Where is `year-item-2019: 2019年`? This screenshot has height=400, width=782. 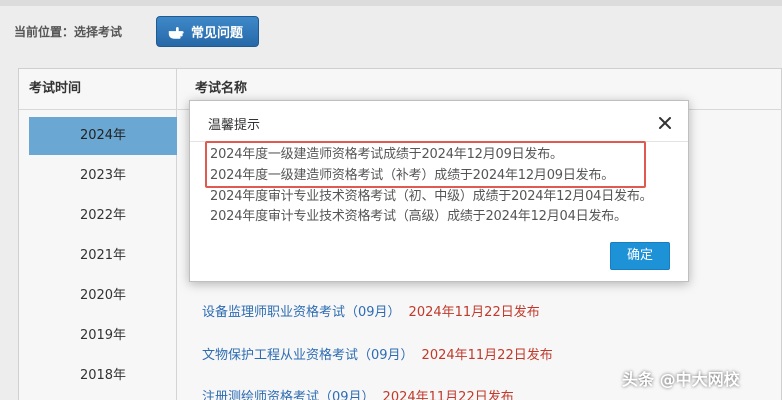
year-item-2019: 2019年 is located at coordinates (103, 336).